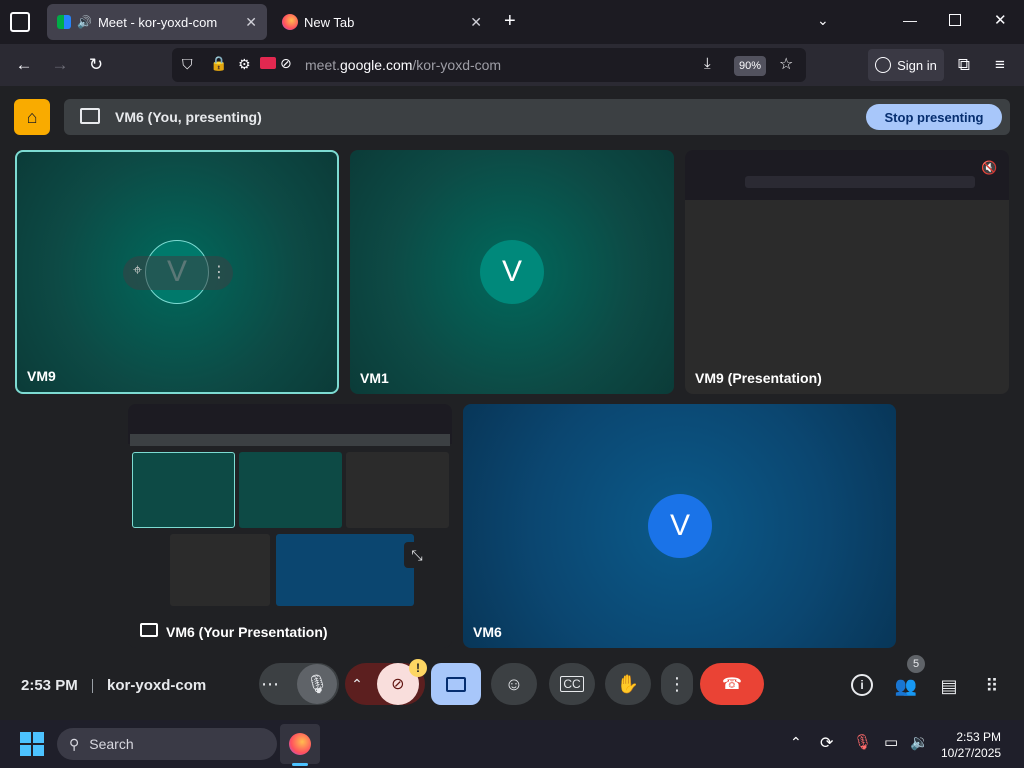 This screenshot has width=1024, height=768. What do you see at coordinates (1000, 20) in the screenshot?
I see `close-window-icon: ✕` at bounding box center [1000, 20].